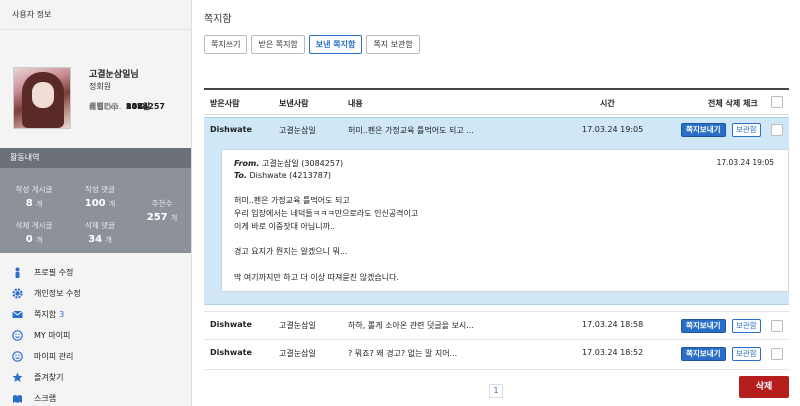  I want to click on table-header: 받은사람 보낸사람 내용 시간 전체 삭제 체크, so click(496, 101).